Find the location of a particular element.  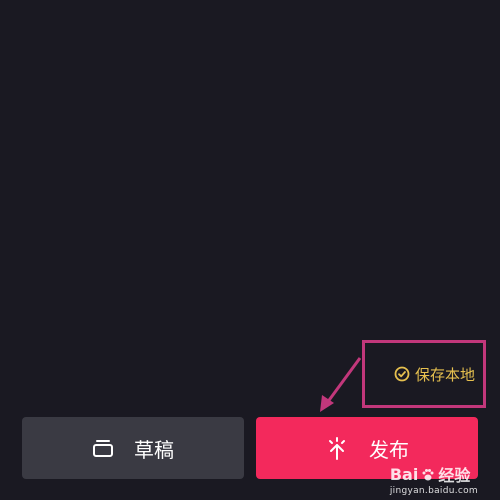

draft-button: 草稿 is located at coordinates (133, 448).